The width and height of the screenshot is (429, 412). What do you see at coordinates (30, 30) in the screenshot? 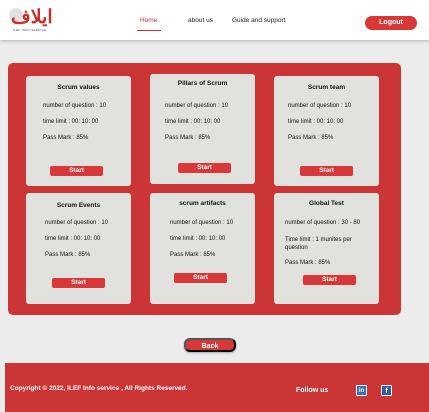
I see `logo-subtext: ILEF INFO SERVICE` at bounding box center [30, 30].